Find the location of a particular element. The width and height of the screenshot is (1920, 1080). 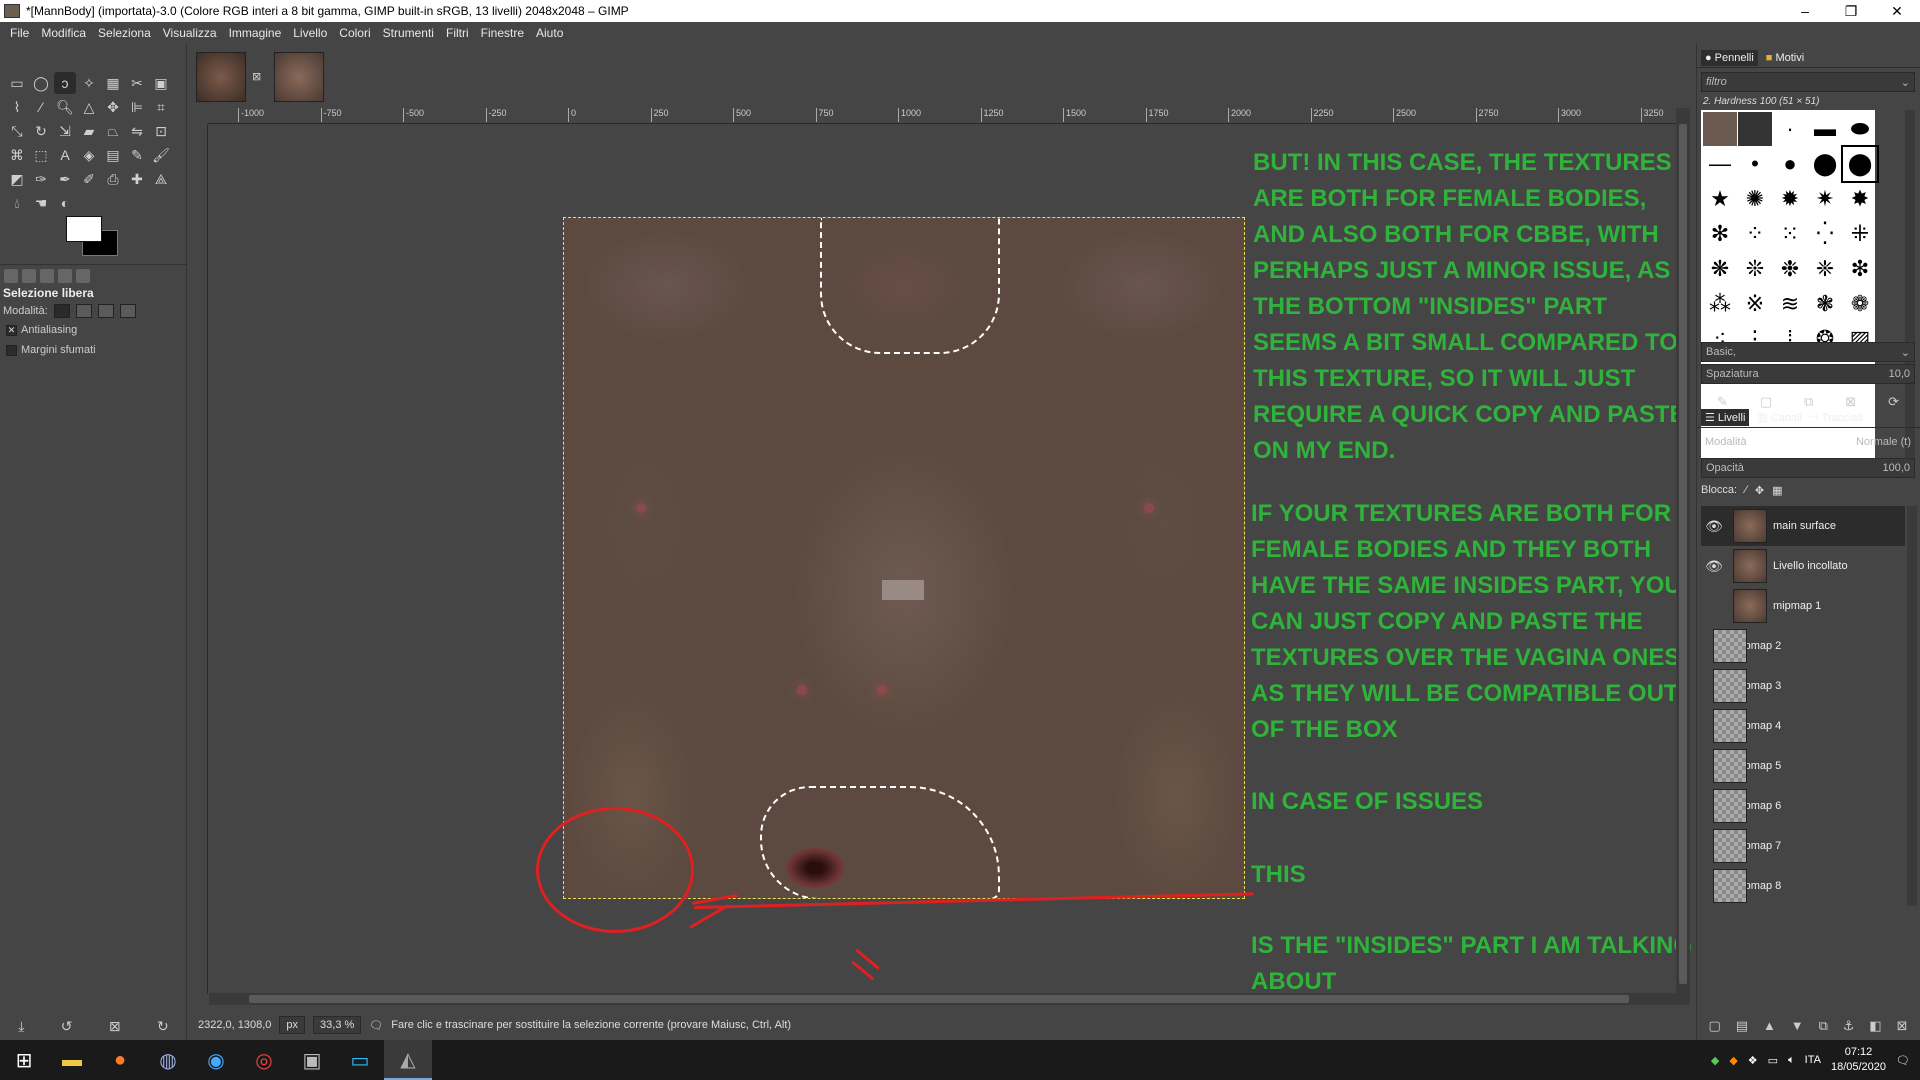

brush-item: ⁂ is located at coordinates (1720, 304).